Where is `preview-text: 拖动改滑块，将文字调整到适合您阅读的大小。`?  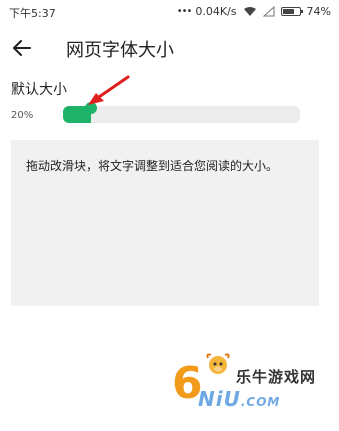
preview-text: 拖动改滑块，将文字调整到适合您阅读的大小。 is located at coordinates (152, 166).